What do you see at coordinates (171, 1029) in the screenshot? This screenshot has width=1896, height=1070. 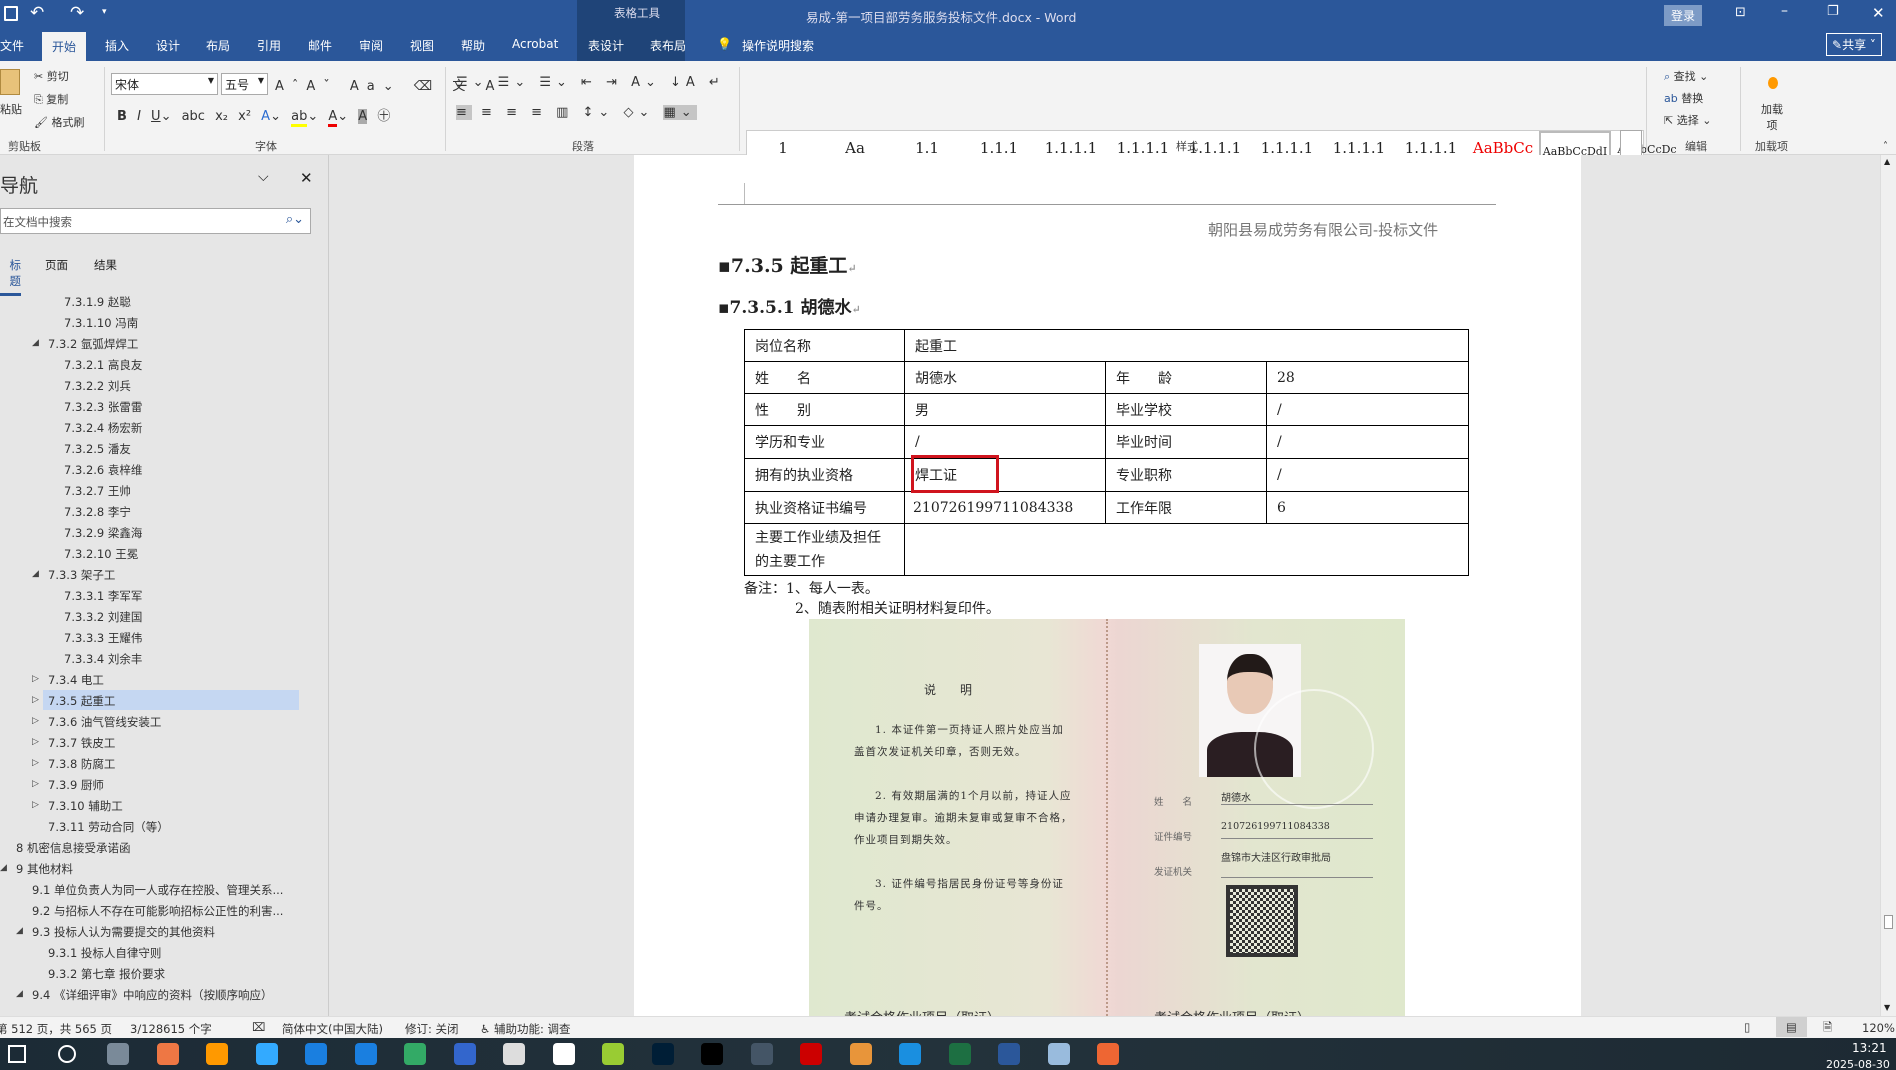 I see `word-count: 3/128615 个字` at bounding box center [171, 1029].